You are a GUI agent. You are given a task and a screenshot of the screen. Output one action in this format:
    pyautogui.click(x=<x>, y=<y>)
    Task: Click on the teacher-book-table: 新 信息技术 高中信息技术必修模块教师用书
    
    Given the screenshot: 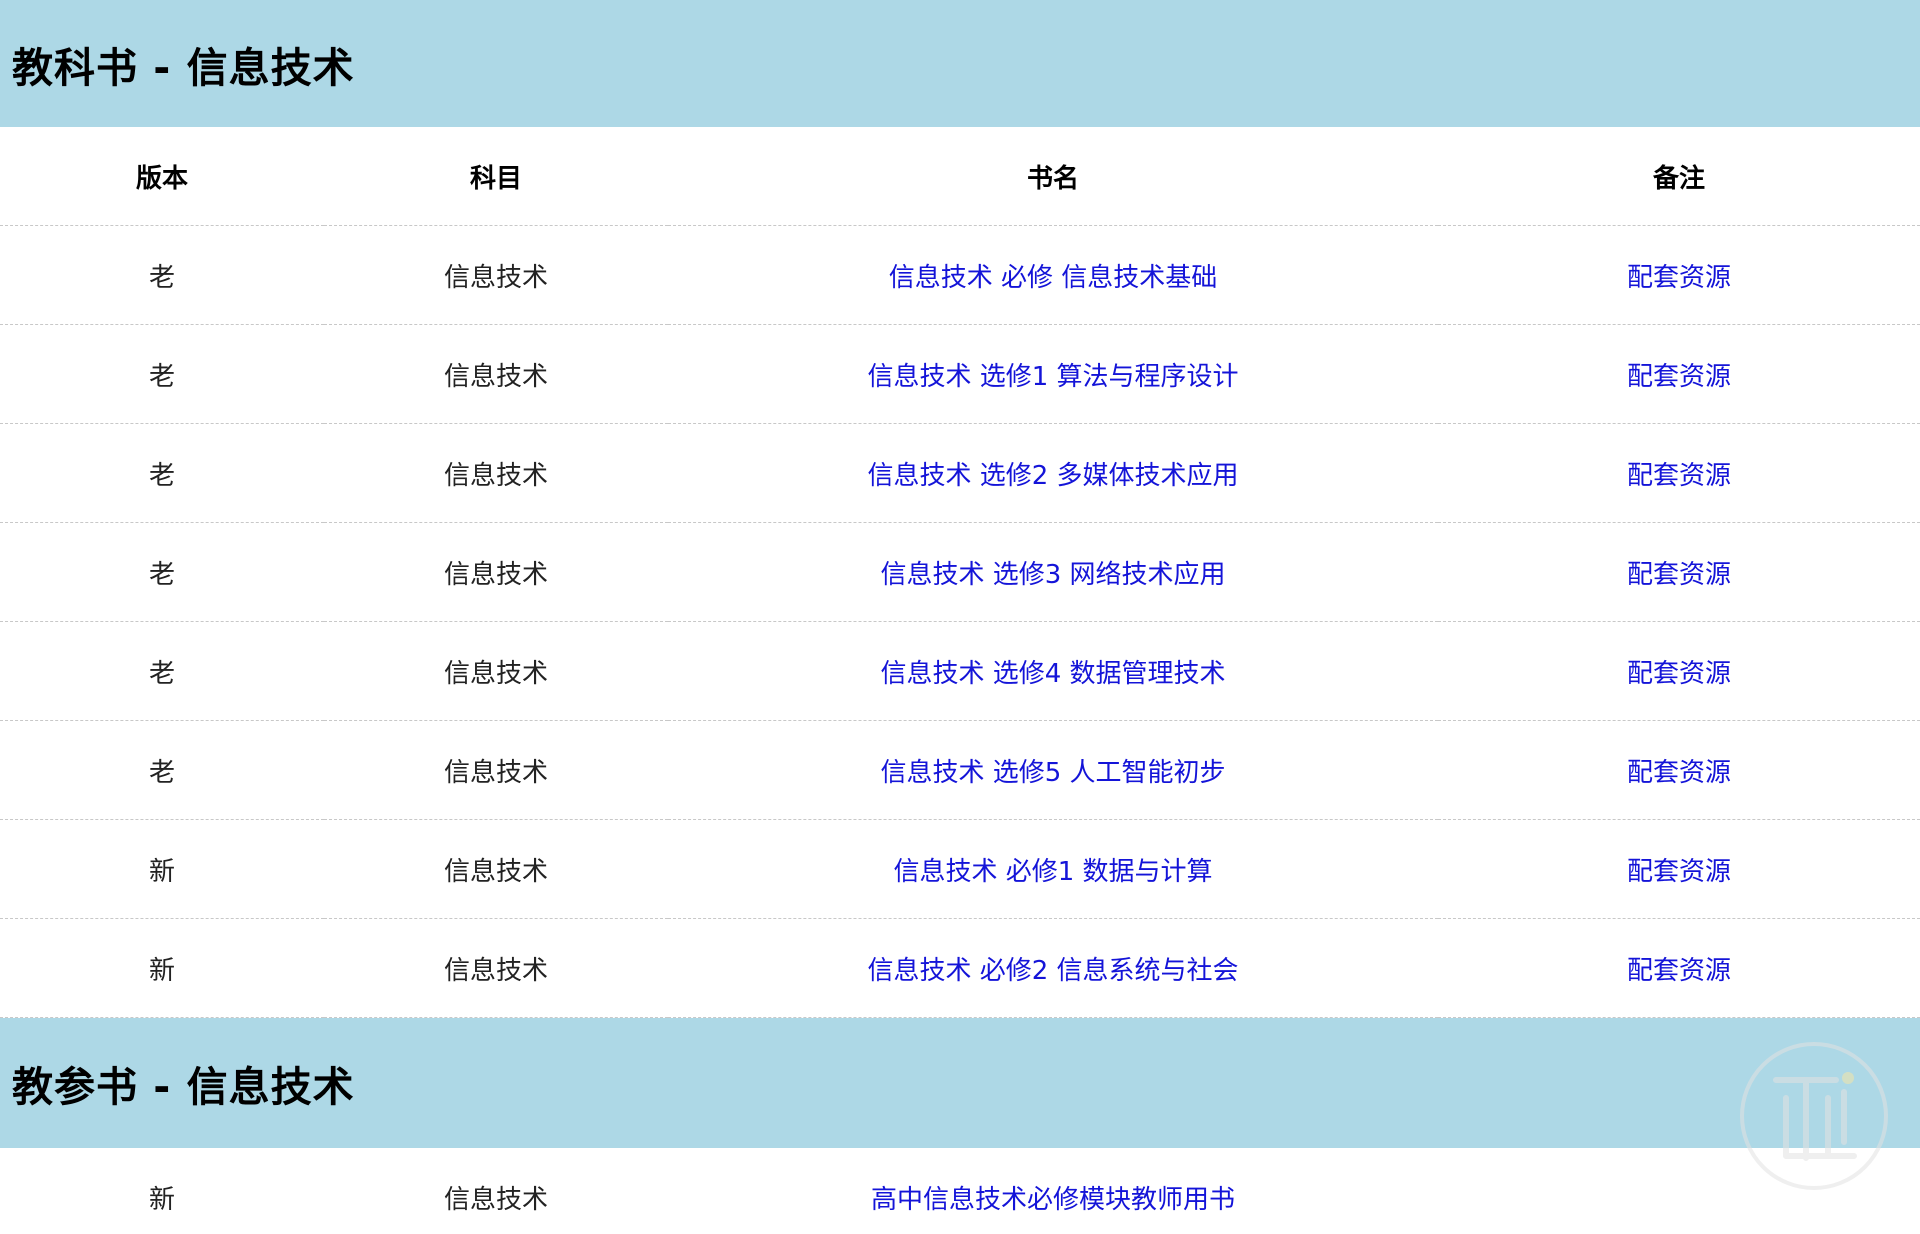 What is the action you would take?
    pyautogui.click(x=960, y=1191)
    